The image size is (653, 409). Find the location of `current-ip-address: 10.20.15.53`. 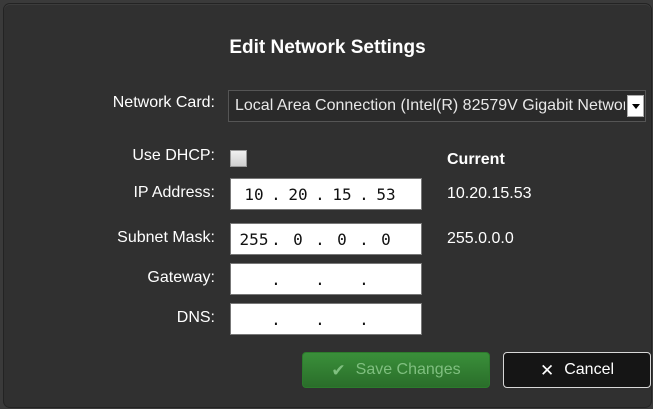

current-ip-address: 10.20.15.53 is located at coordinates (489, 193).